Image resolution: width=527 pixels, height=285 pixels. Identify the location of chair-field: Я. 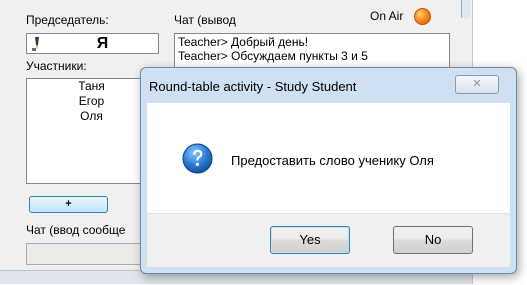
(92, 43).